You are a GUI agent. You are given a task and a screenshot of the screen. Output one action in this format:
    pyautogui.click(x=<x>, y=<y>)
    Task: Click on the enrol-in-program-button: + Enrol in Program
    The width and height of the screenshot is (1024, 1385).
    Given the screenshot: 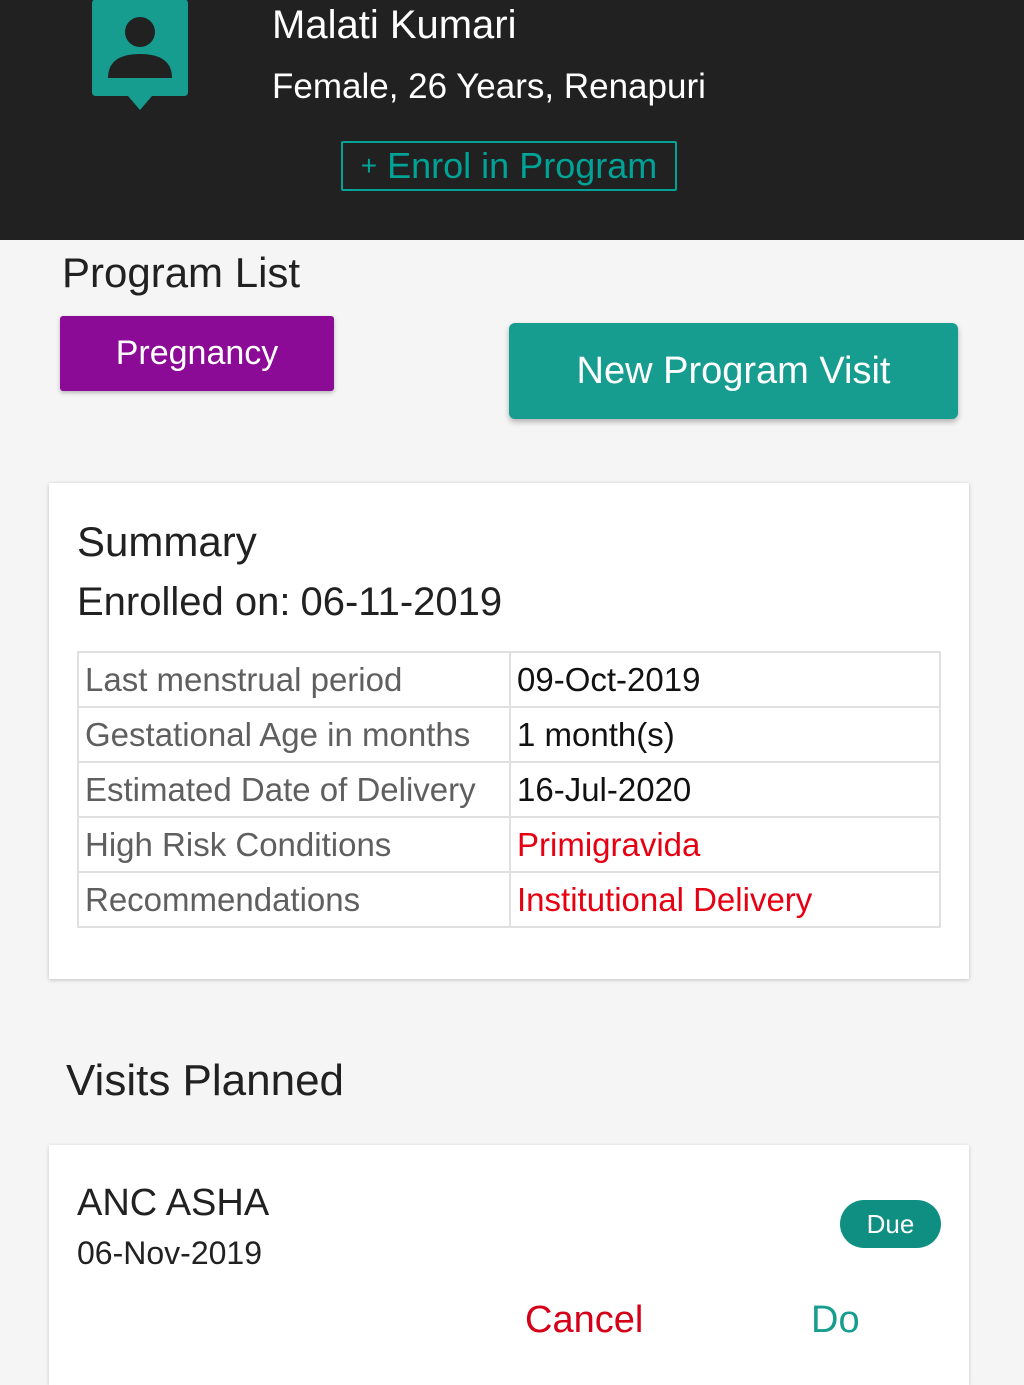 What is the action you would take?
    pyautogui.click(x=509, y=166)
    